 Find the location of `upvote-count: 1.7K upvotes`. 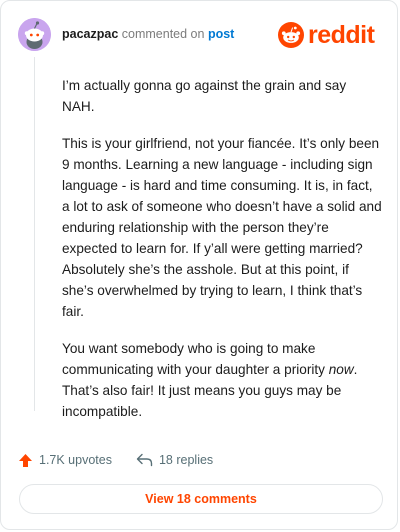

upvote-count: 1.7K upvotes is located at coordinates (75, 460).